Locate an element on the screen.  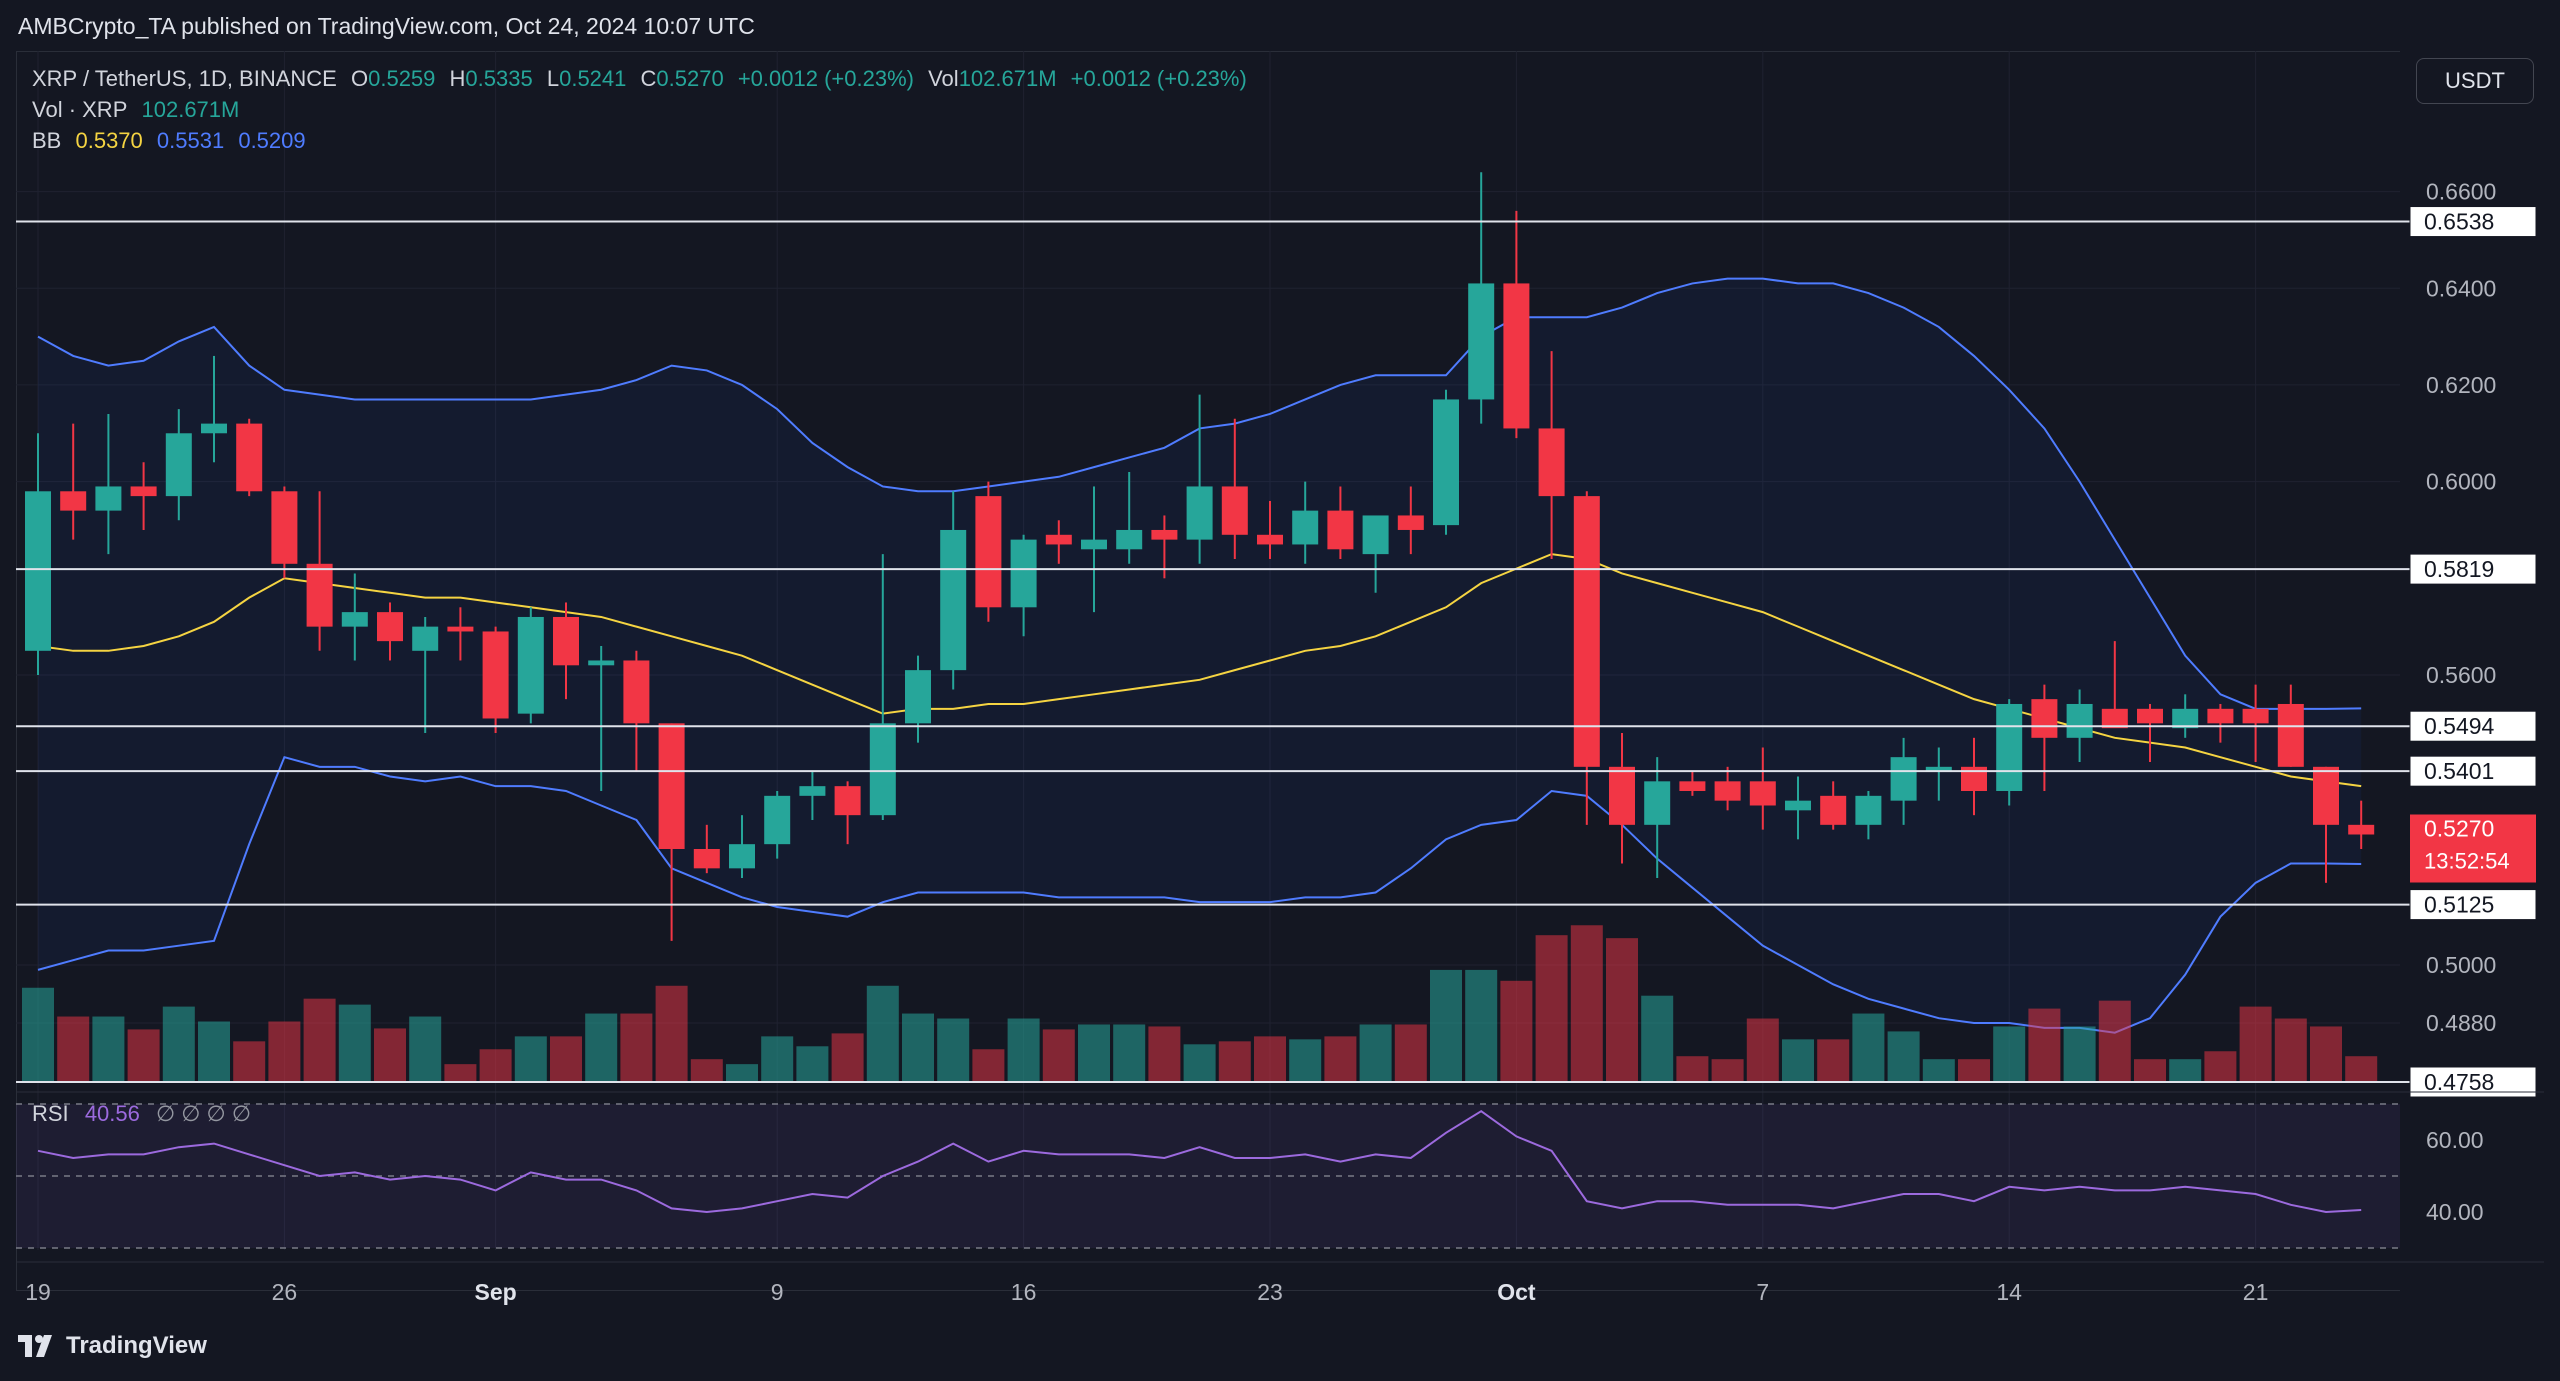
legend-change: +0.0012 (+0.23%) is located at coordinates (825, 78).